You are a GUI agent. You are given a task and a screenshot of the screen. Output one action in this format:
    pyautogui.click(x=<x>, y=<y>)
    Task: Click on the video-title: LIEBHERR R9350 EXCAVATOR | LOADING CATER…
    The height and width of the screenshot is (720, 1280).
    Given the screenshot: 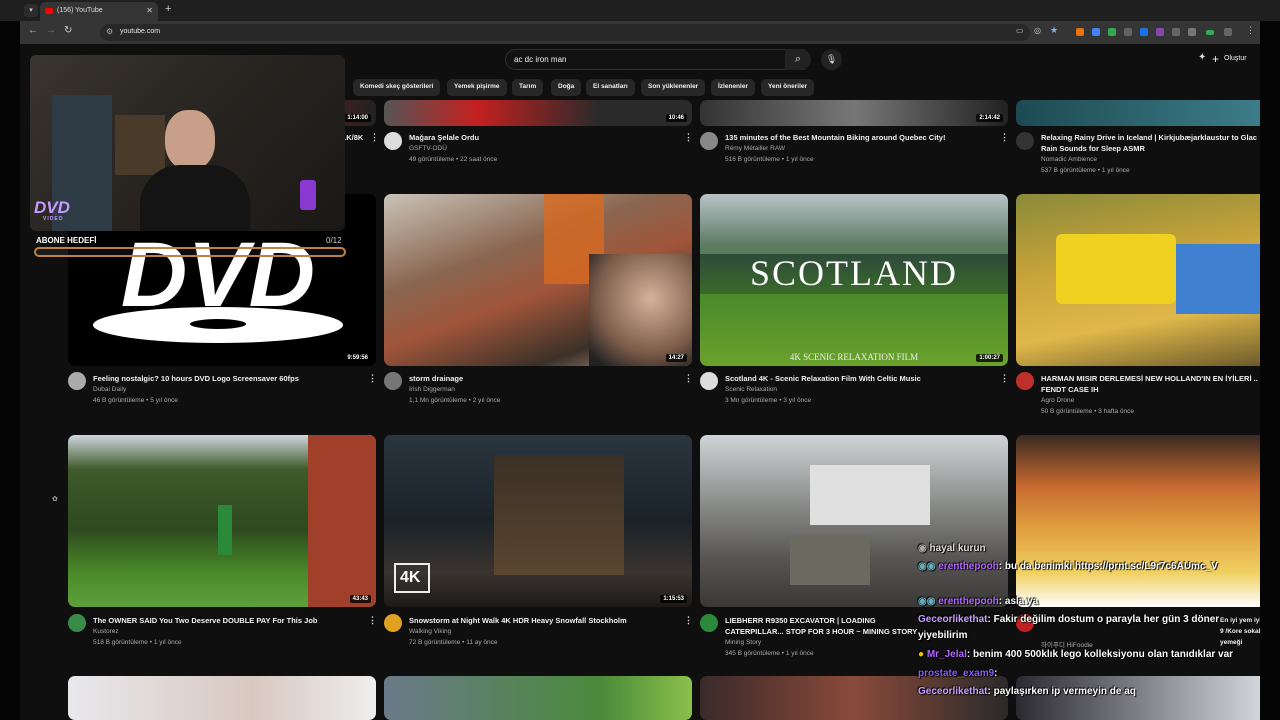 What is the action you would take?
    pyautogui.click(x=830, y=626)
    